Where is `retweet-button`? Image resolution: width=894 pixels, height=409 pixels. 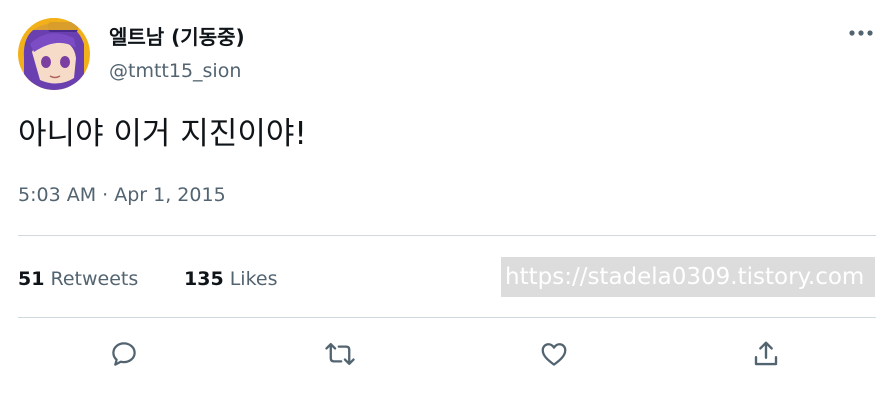 retweet-button is located at coordinates (340, 354).